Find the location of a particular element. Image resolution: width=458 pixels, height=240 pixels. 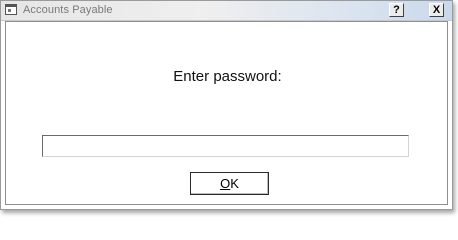

title-bar: Accounts Payable ? X is located at coordinates (226, 11).